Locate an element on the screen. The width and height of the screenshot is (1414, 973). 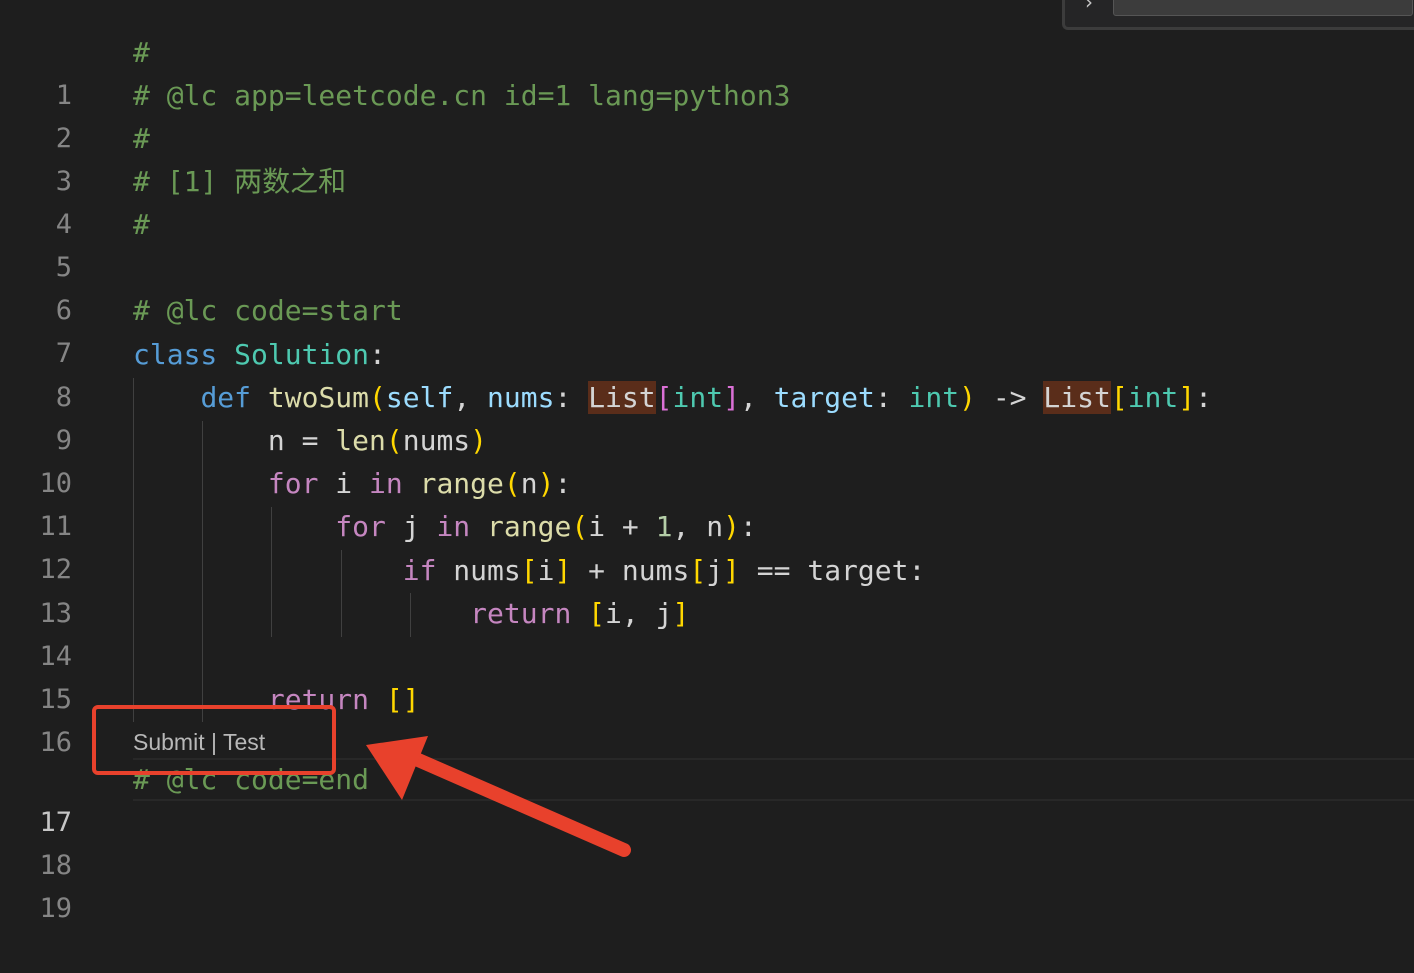
code-line: 5 # is located at coordinates (707, 243).